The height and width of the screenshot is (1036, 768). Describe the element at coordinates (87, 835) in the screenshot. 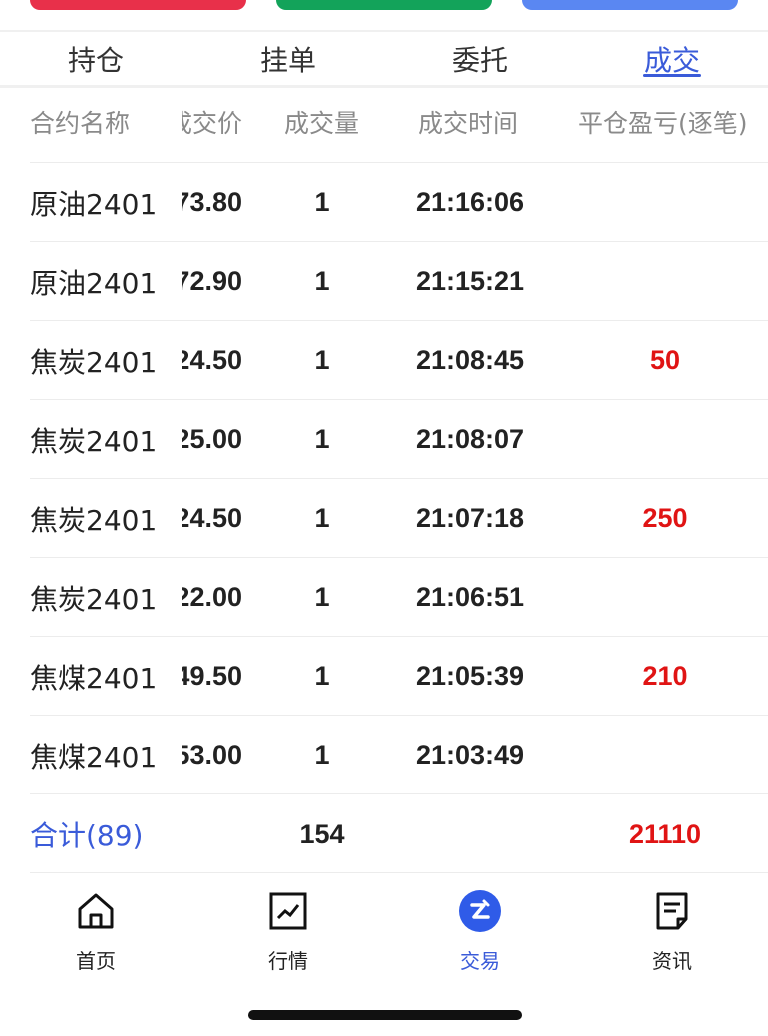

I see `total-label: 合计(89)` at that location.